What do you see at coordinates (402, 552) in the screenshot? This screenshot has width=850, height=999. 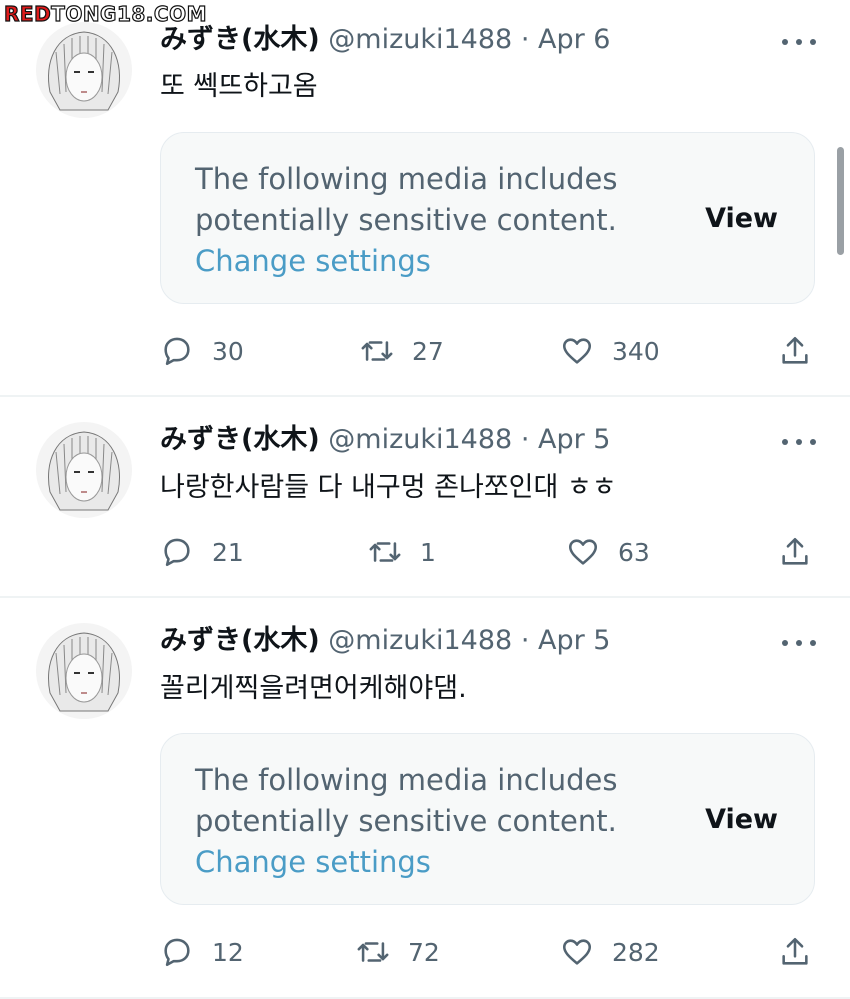 I see `retweet-button: 1` at bounding box center [402, 552].